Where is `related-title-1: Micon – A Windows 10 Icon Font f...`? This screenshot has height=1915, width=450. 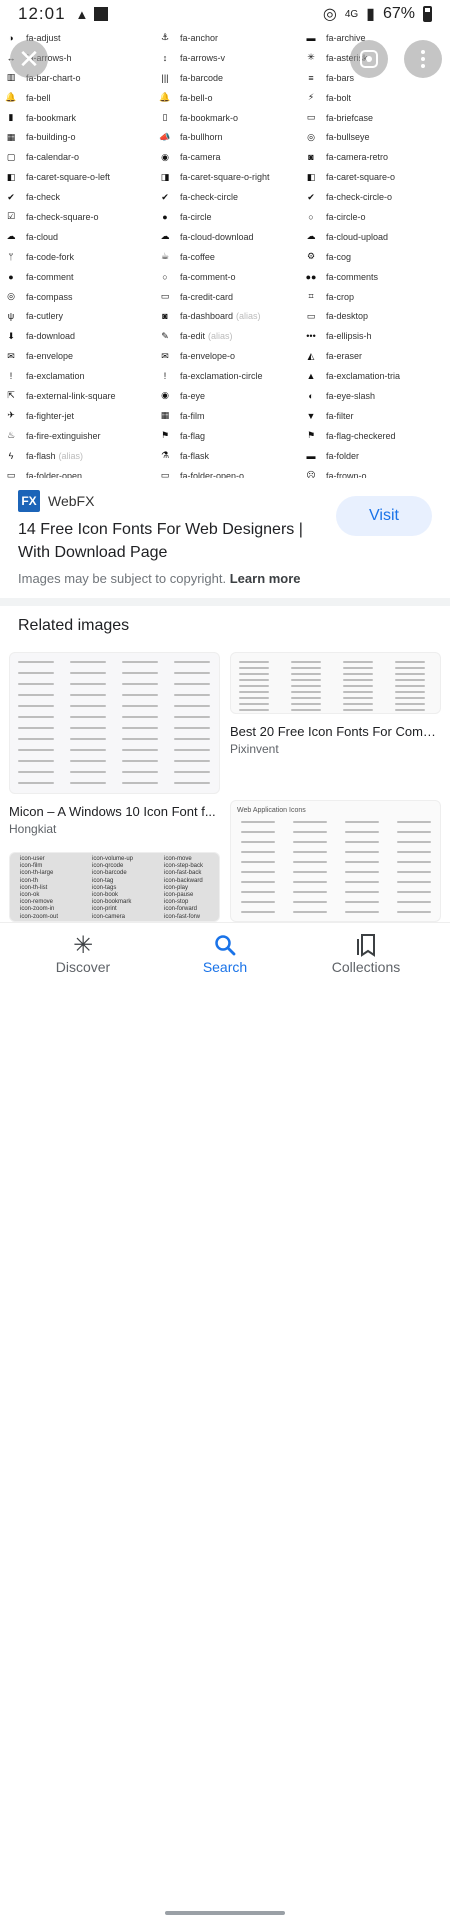
related-title-1: Micon – A Windows 10 Icon Font f... is located at coordinates (114, 811).